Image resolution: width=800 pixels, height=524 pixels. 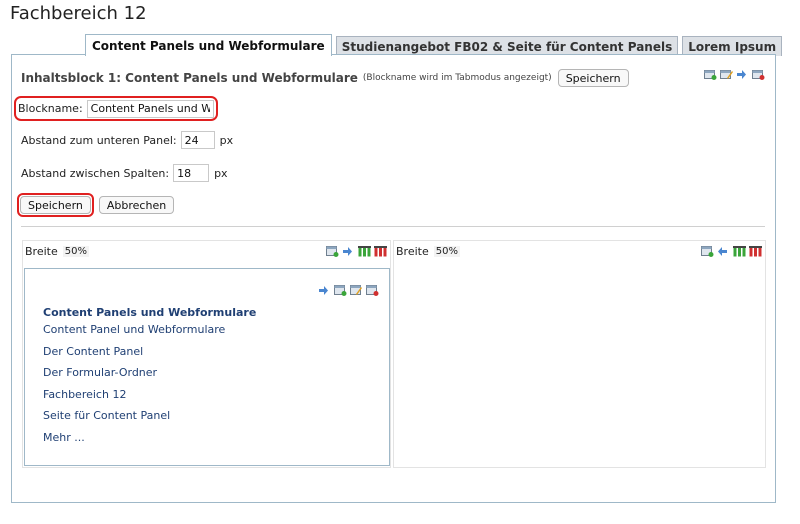 What do you see at coordinates (221, 173) in the screenshot?
I see `gap-columns-unit: px` at bounding box center [221, 173].